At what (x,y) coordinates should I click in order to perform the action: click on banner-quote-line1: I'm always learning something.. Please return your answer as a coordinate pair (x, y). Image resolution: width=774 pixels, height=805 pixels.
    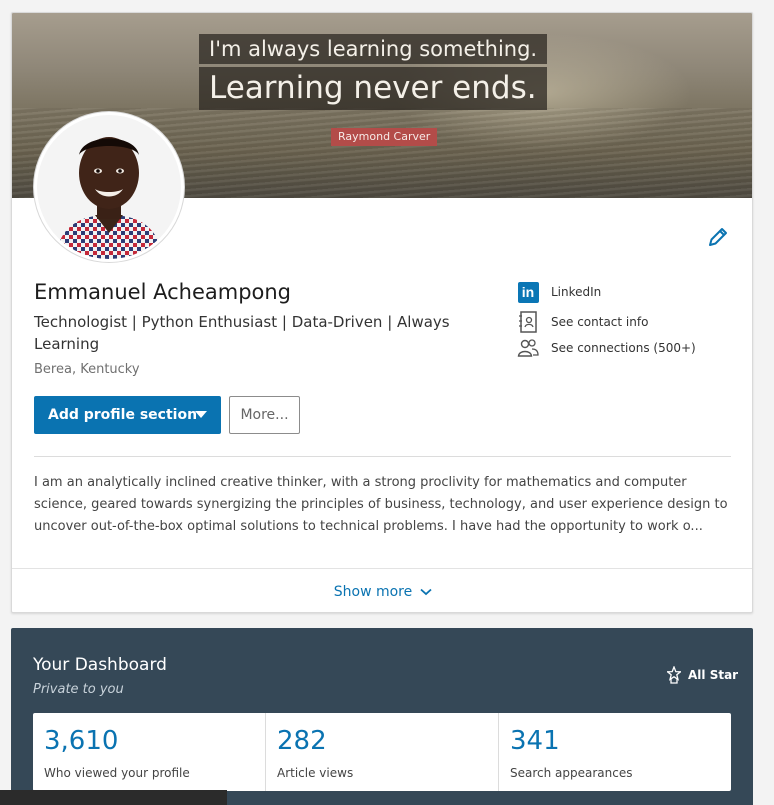
    Looking at the image, I should click on (373, 49).